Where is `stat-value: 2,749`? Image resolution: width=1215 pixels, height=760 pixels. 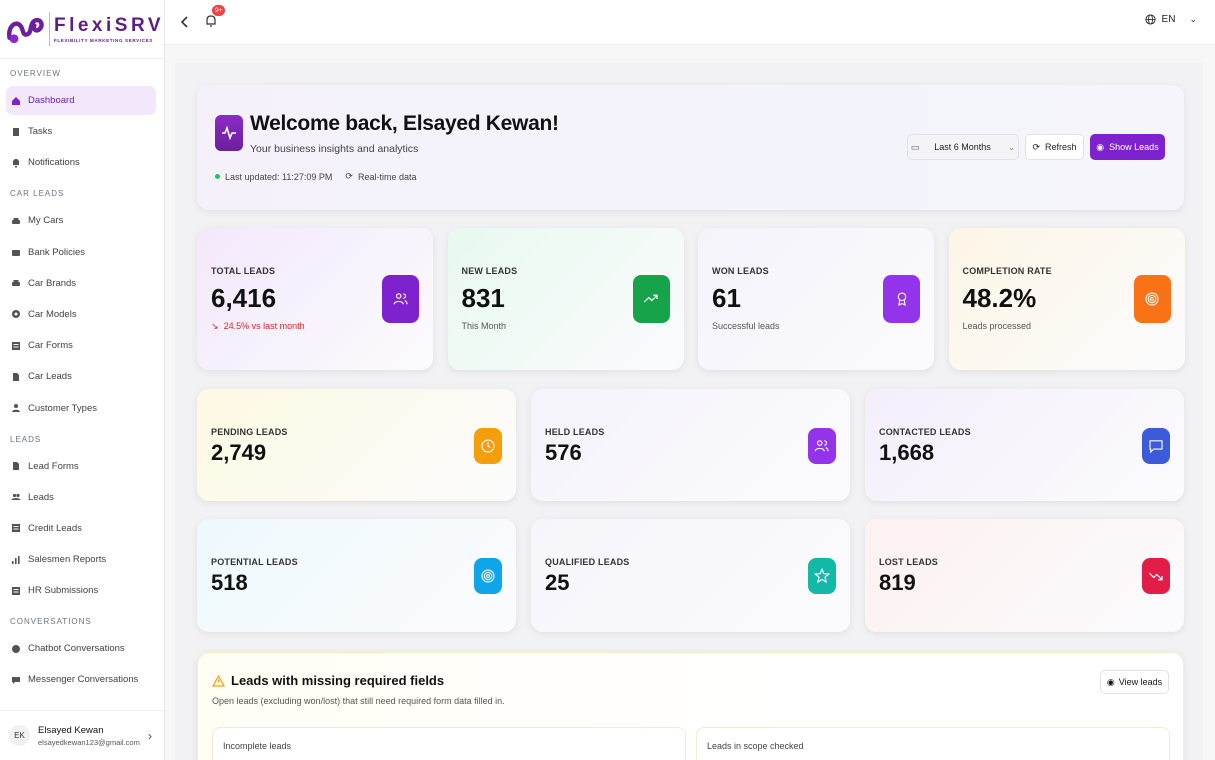
stat-value: 2,749 is located at coordinates (239, 452).